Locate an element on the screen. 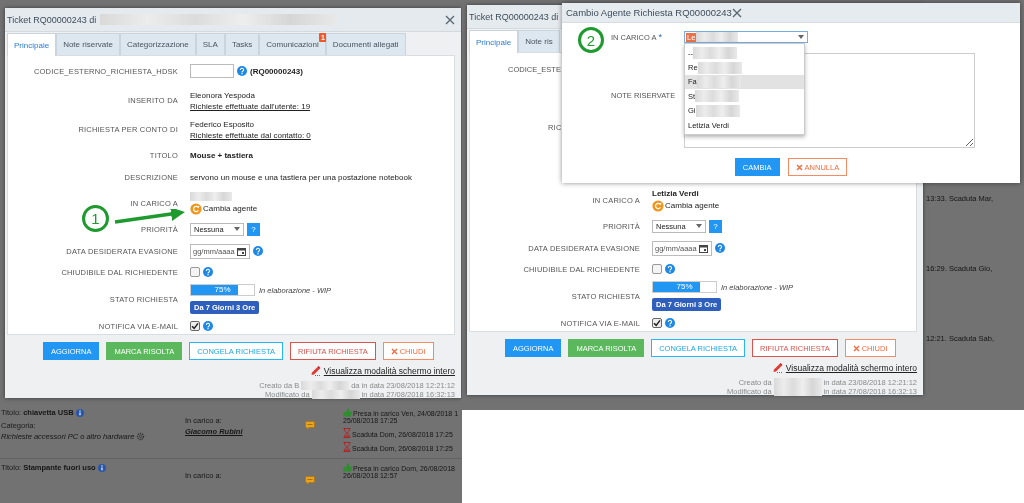 The width and height of the screenshot is (1024, 503). person-name: Eleonora Yespoda is located at coordinates (222, 95).